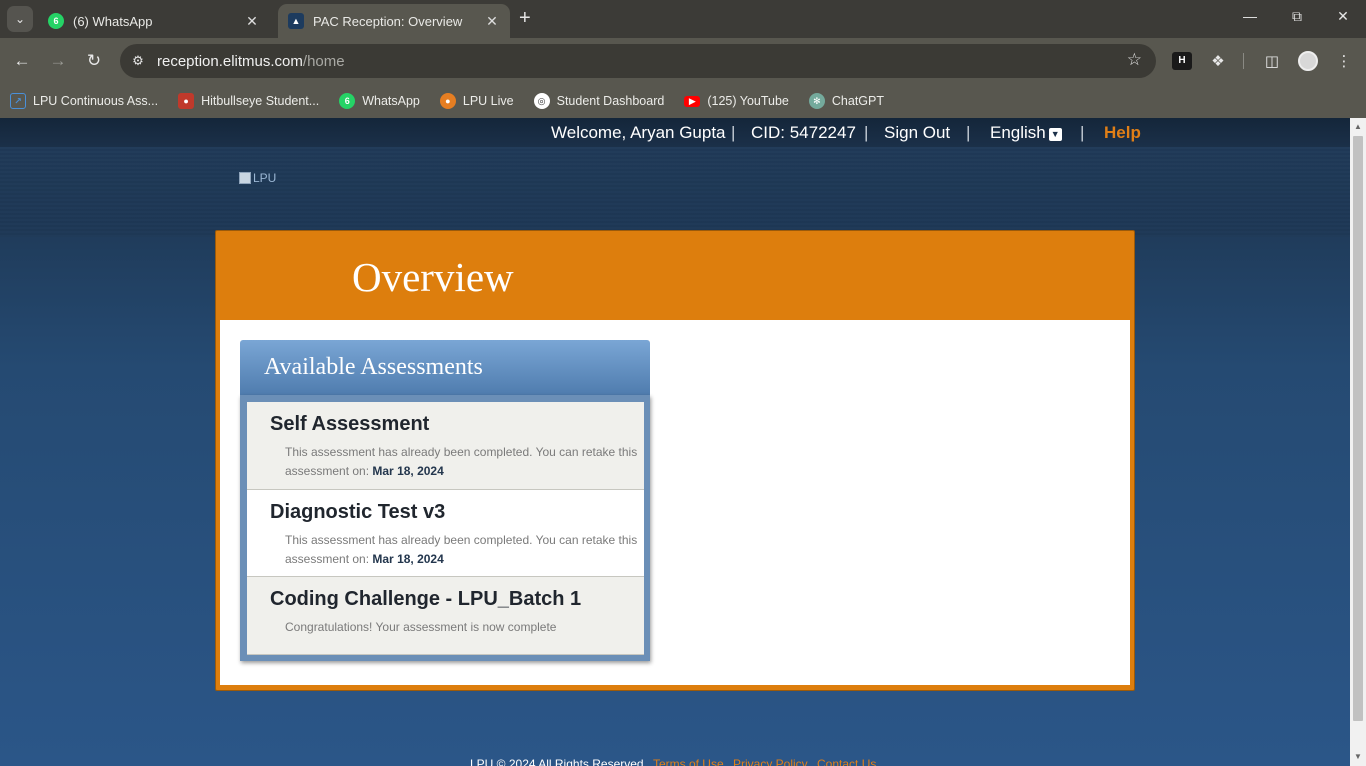 The height and width of the screenshot is (766, 1366). What do you see at coordinates (688, 761) in the screenshot?
I see `terms-link: Terms of Use` at bounding box center [688, 761].